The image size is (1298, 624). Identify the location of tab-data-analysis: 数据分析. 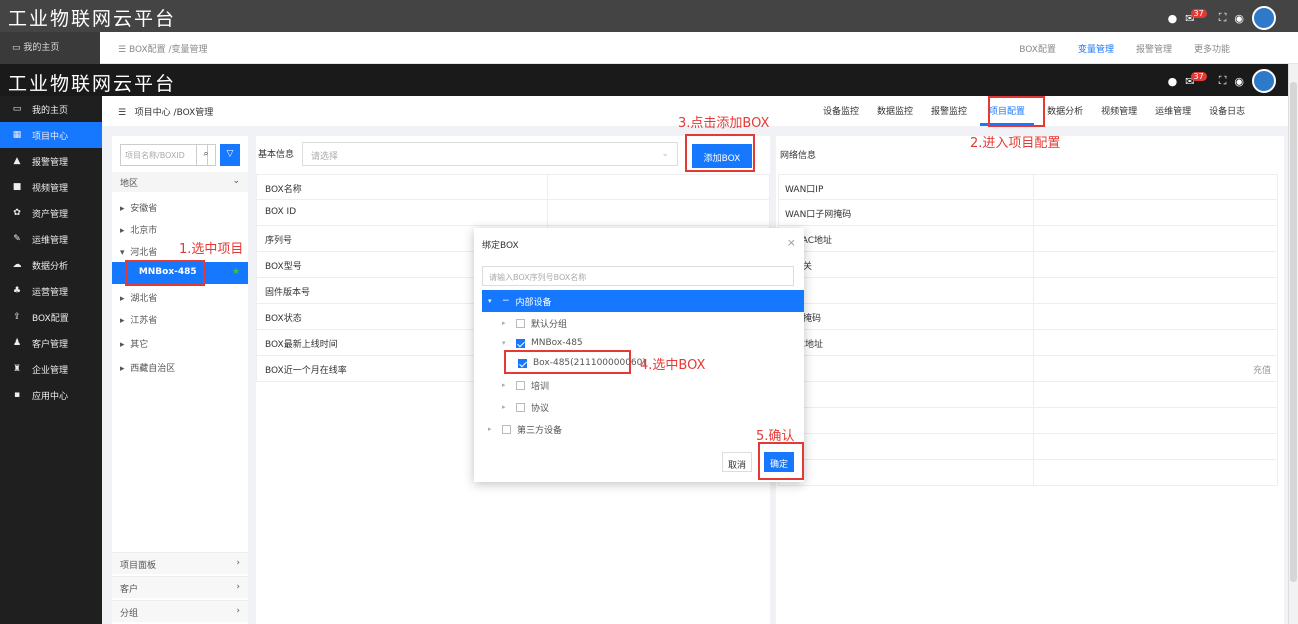
(1065, 111).